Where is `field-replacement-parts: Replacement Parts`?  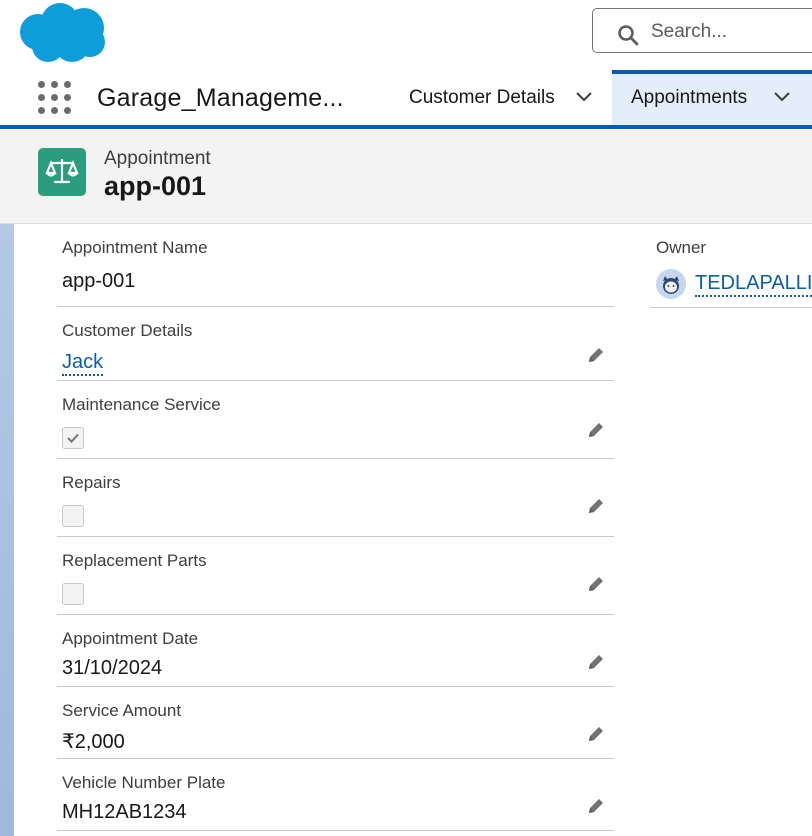 field-replacement-parts: Replacement Parts is located at coordinates (335, 576).